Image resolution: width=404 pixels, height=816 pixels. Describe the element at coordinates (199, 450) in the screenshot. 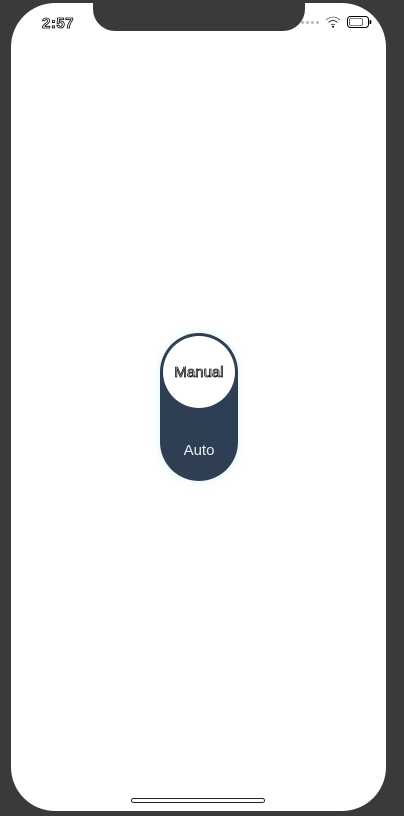

I see `toggle-other-label: Auto` at that location.